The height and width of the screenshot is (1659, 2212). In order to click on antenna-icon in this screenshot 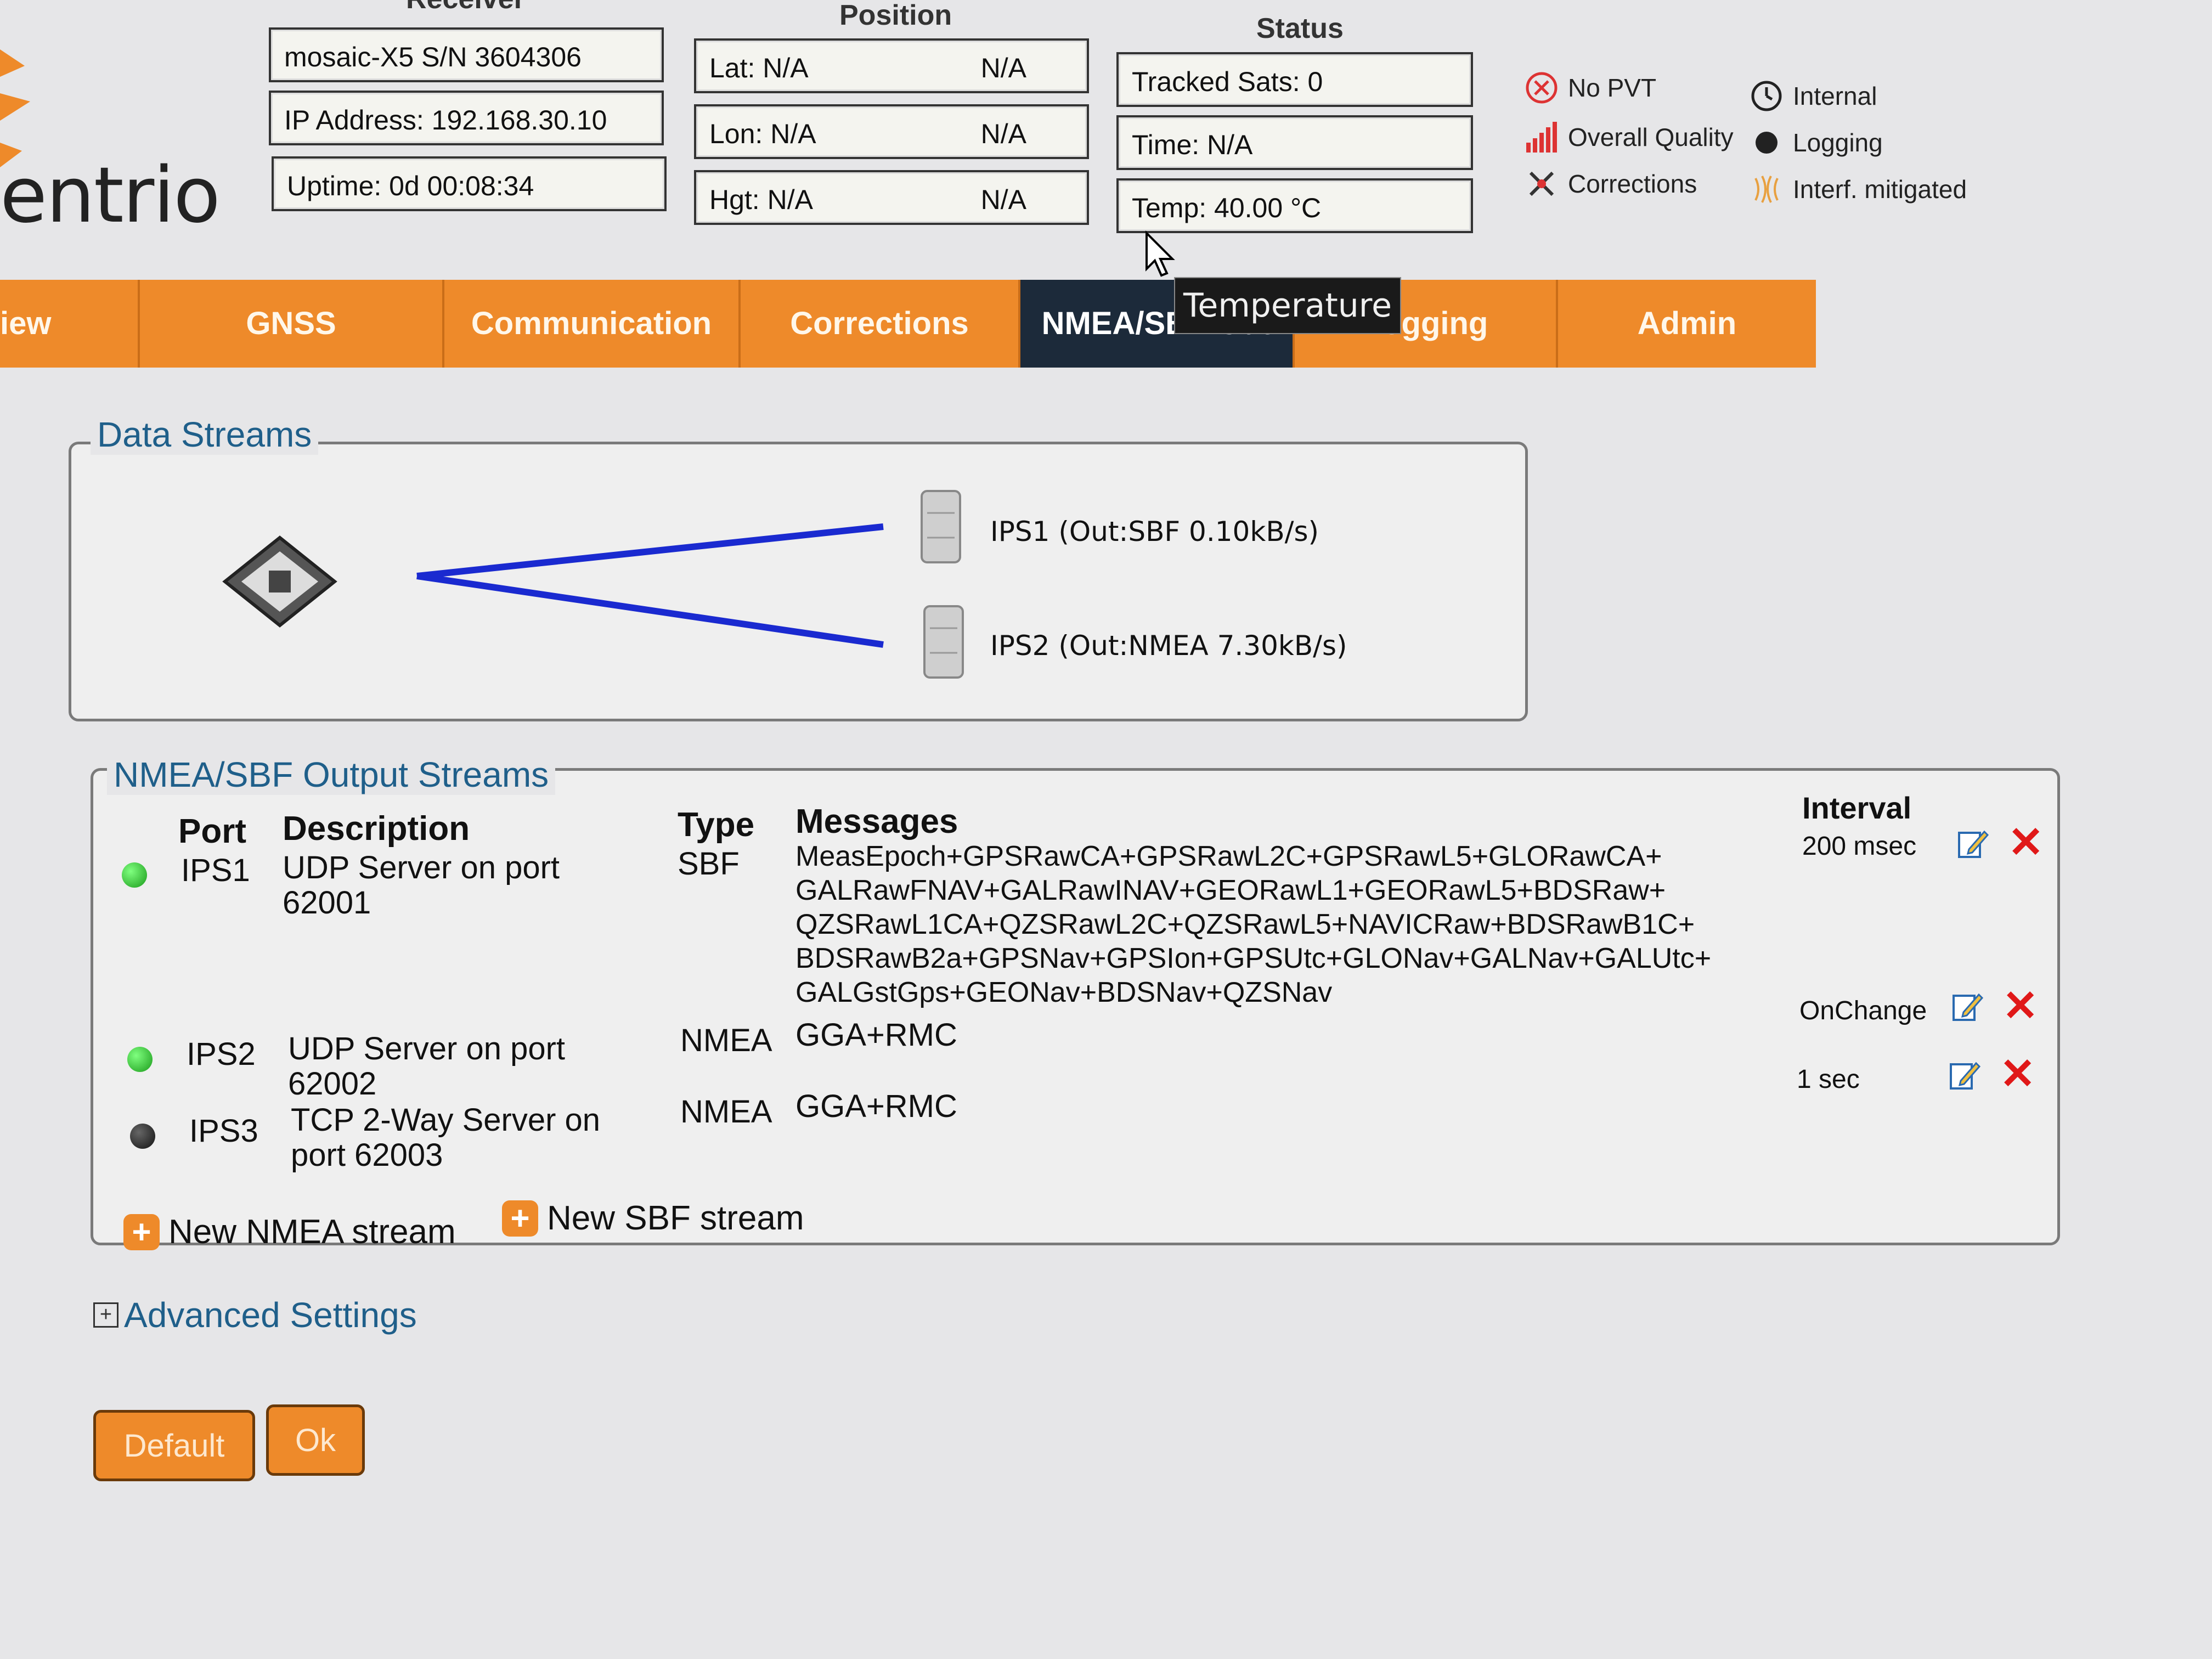, I will do `click(1541, 183)`.